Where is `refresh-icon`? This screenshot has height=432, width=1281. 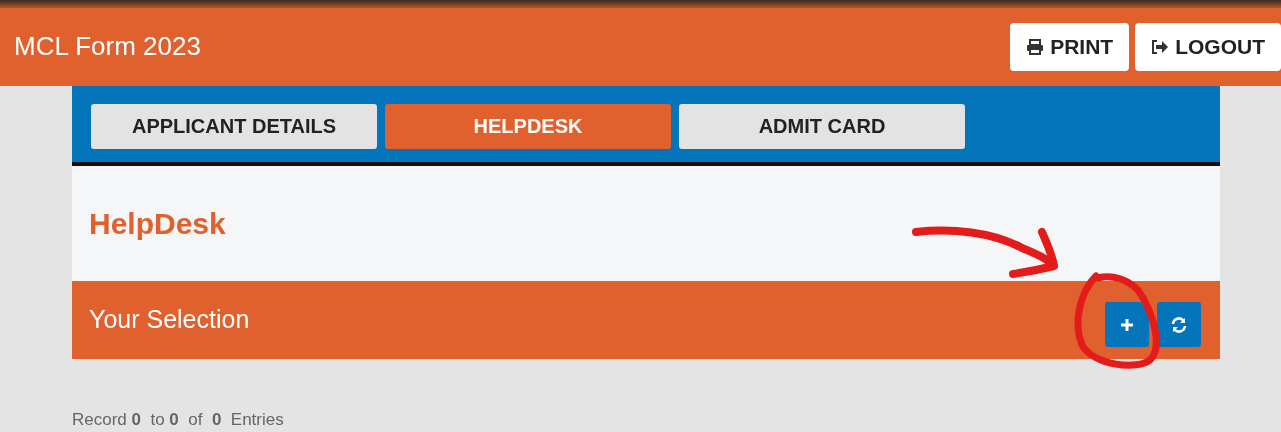
refresh-icon is located at coordinates (1179, 324).